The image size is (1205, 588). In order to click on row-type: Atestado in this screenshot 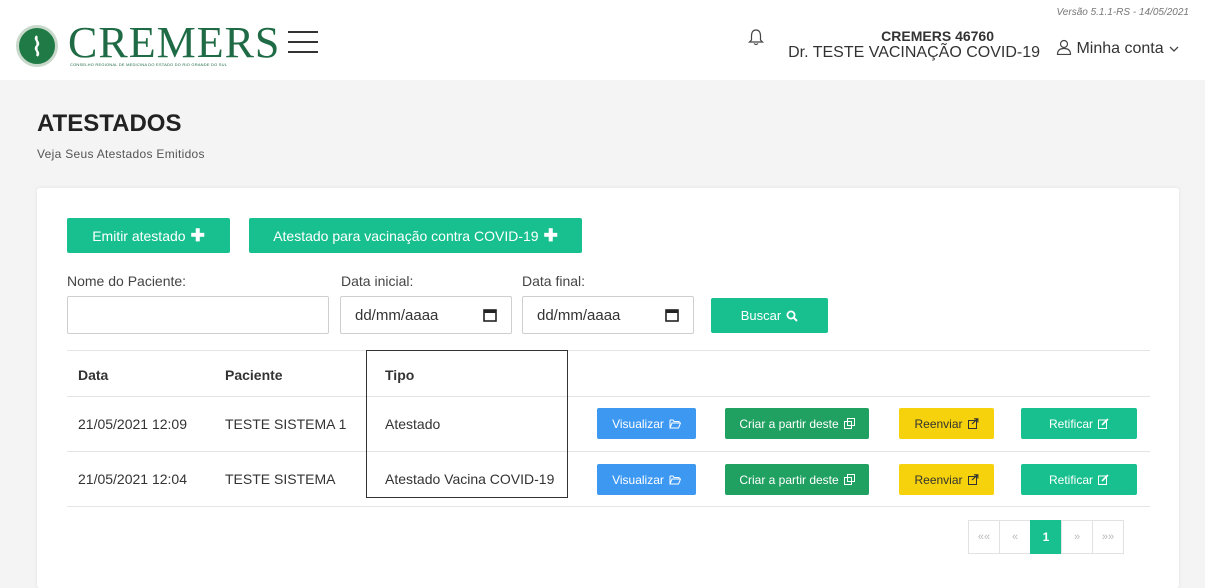, I will do `click(413, 424)`.